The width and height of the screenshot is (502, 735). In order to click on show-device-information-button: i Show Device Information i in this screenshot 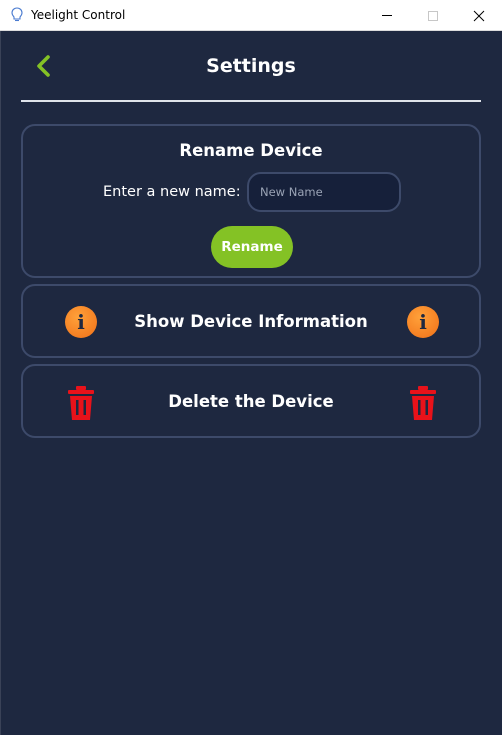, I will do `click(251, 321)`.